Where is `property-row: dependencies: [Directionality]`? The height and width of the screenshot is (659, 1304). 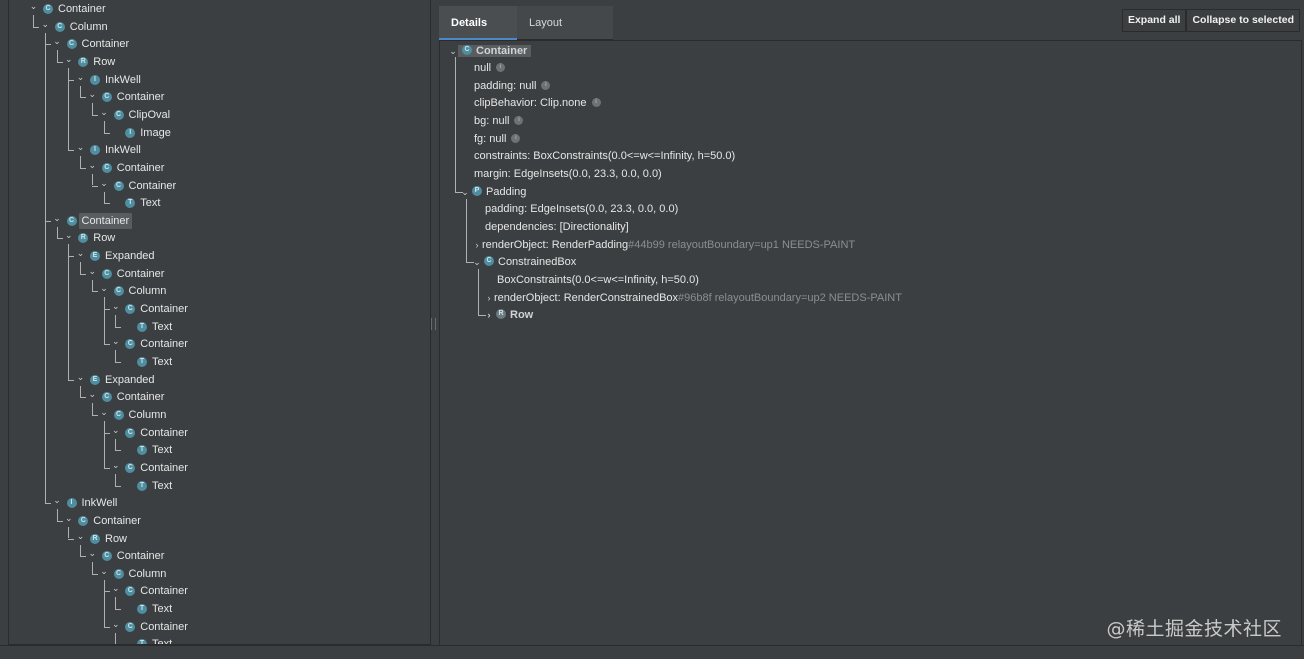 property-row: dependencies: [Directionality] is located at coordinates (557, 227).